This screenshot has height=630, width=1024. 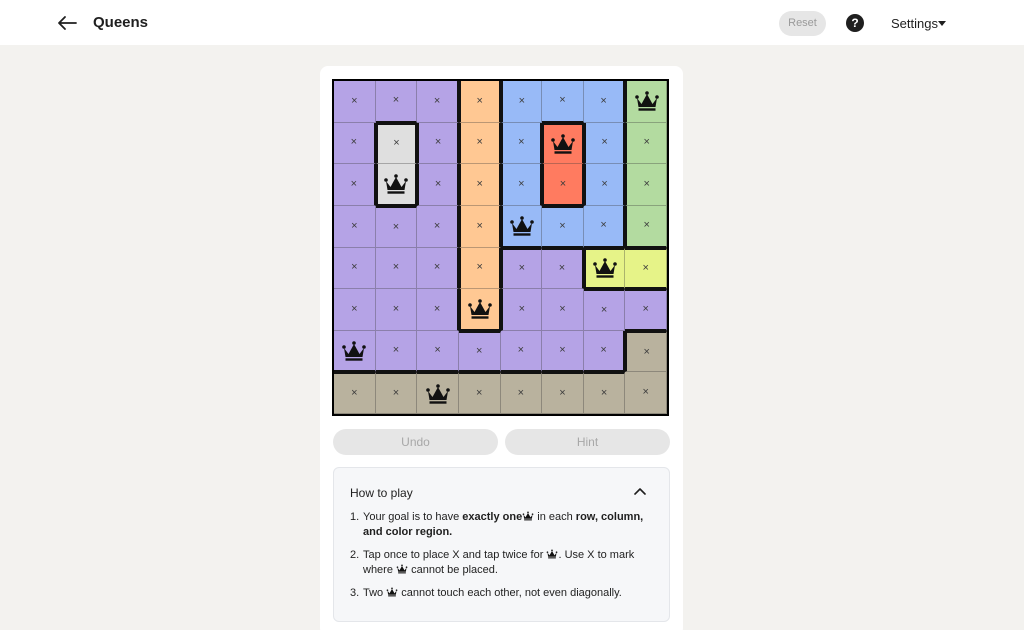 I want to click on back-arrow-icon, so click(x=67, y=23).